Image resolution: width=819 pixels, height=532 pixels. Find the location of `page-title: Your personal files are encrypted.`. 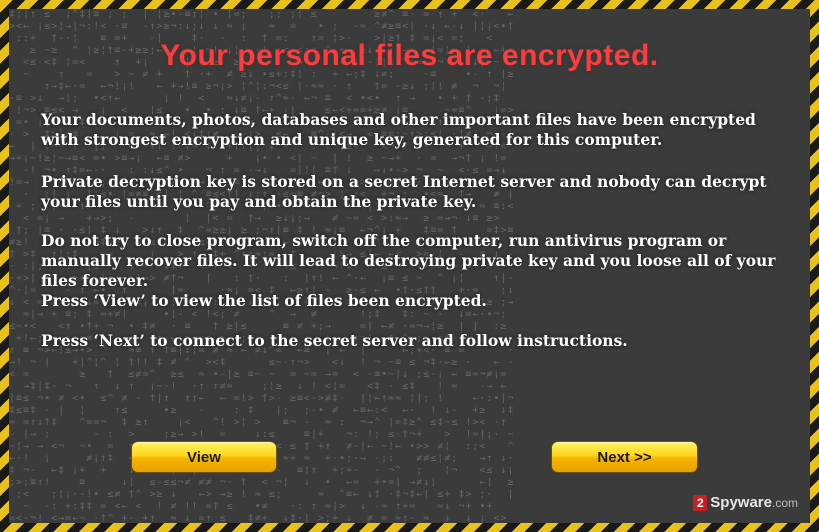

page-title: Your personal files are encrypted. is located at coordinates (409, 55).